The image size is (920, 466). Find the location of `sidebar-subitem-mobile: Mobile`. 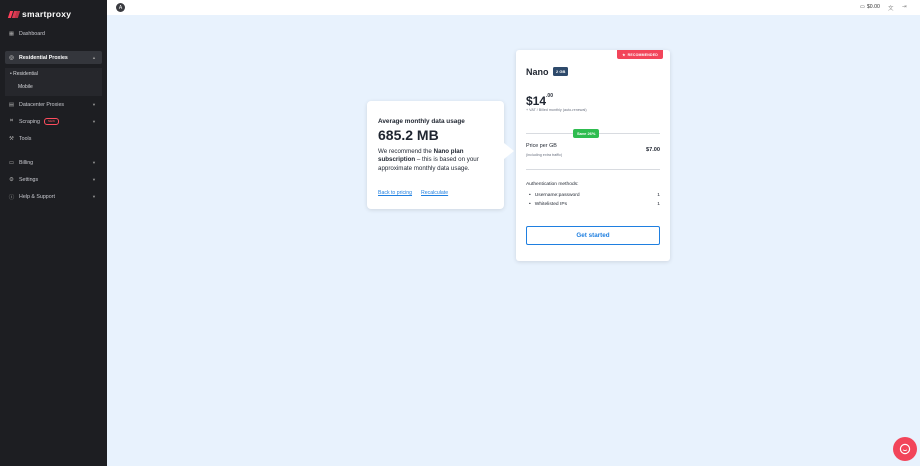

sidebar-subitem-mobile: Mobile is located at coordinates (25, 87).